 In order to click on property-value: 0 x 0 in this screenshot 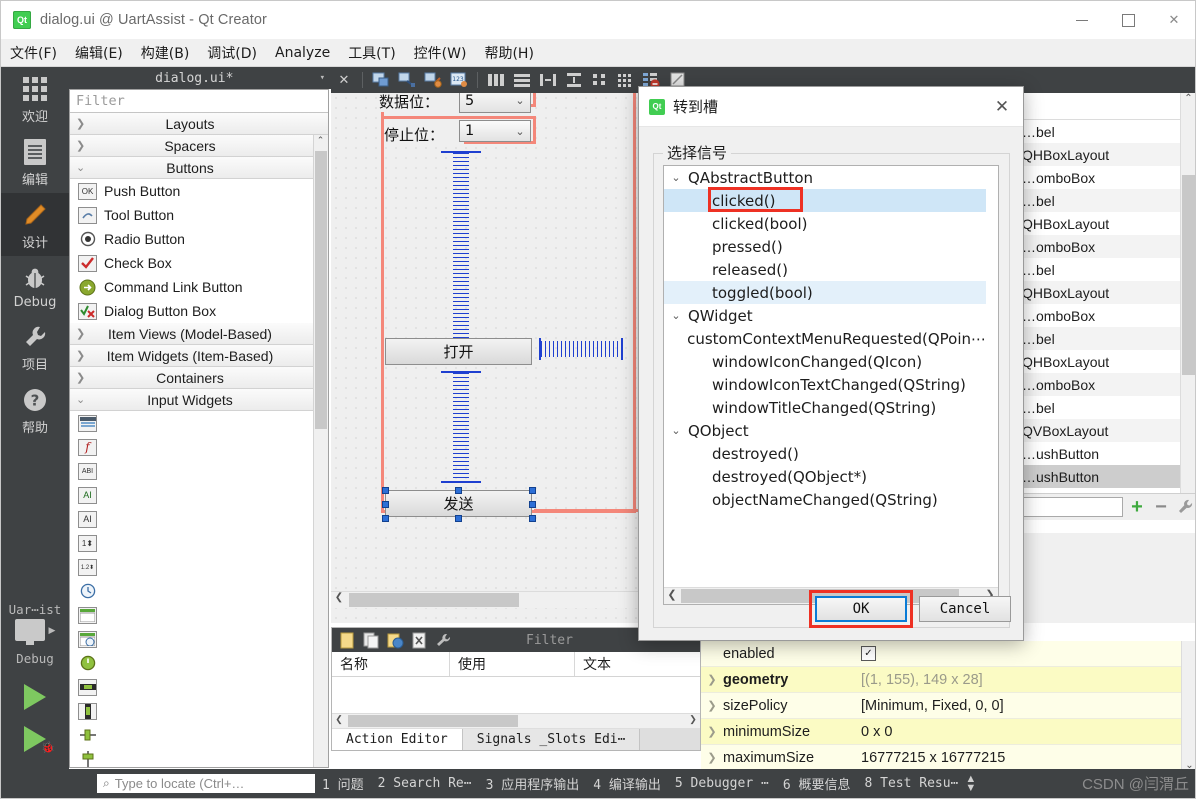, I will do `click(1026, 732)`.